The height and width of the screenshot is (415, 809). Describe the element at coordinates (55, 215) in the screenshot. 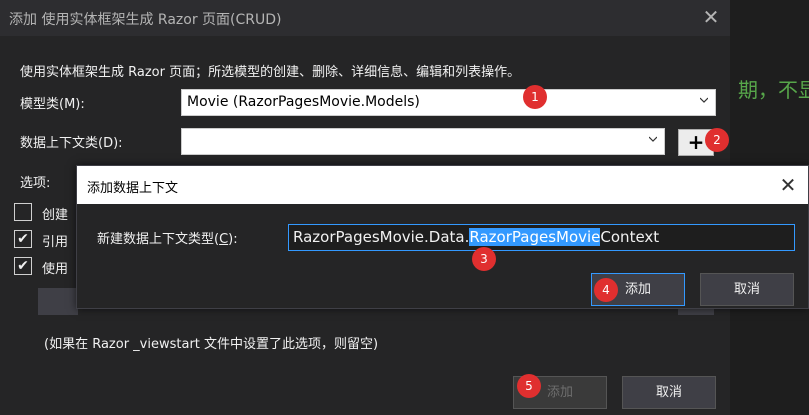

I see `checkbox-create-label: 创建` at that location.